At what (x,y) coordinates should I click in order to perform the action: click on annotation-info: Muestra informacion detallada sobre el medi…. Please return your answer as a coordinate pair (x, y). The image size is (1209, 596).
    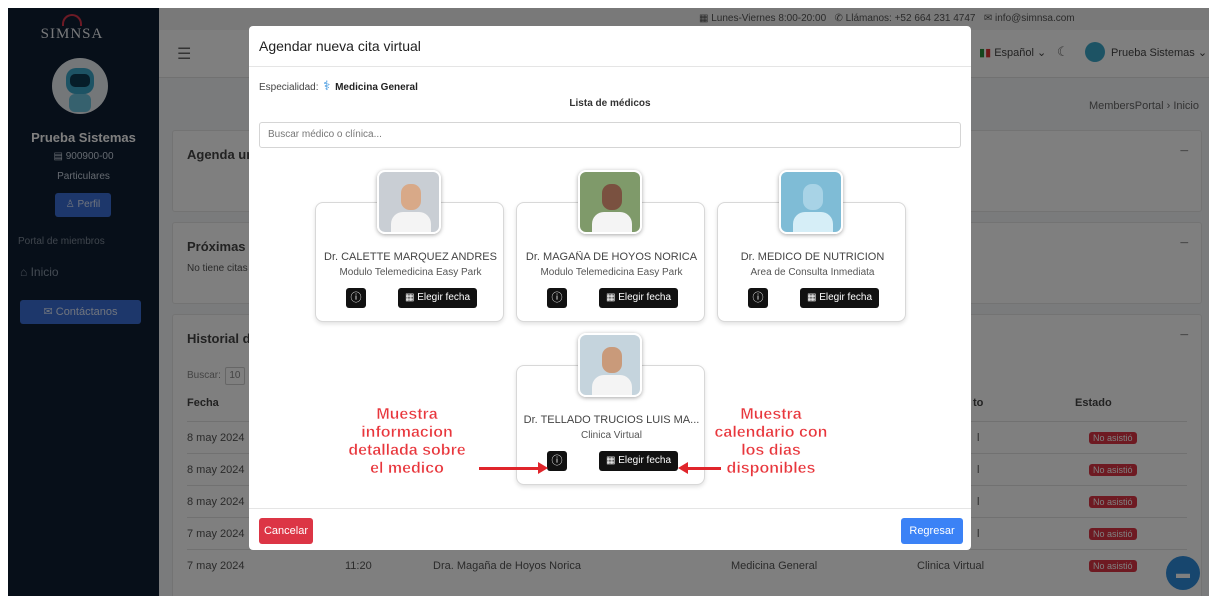
    Looking at the image, I should click on (407, 441).